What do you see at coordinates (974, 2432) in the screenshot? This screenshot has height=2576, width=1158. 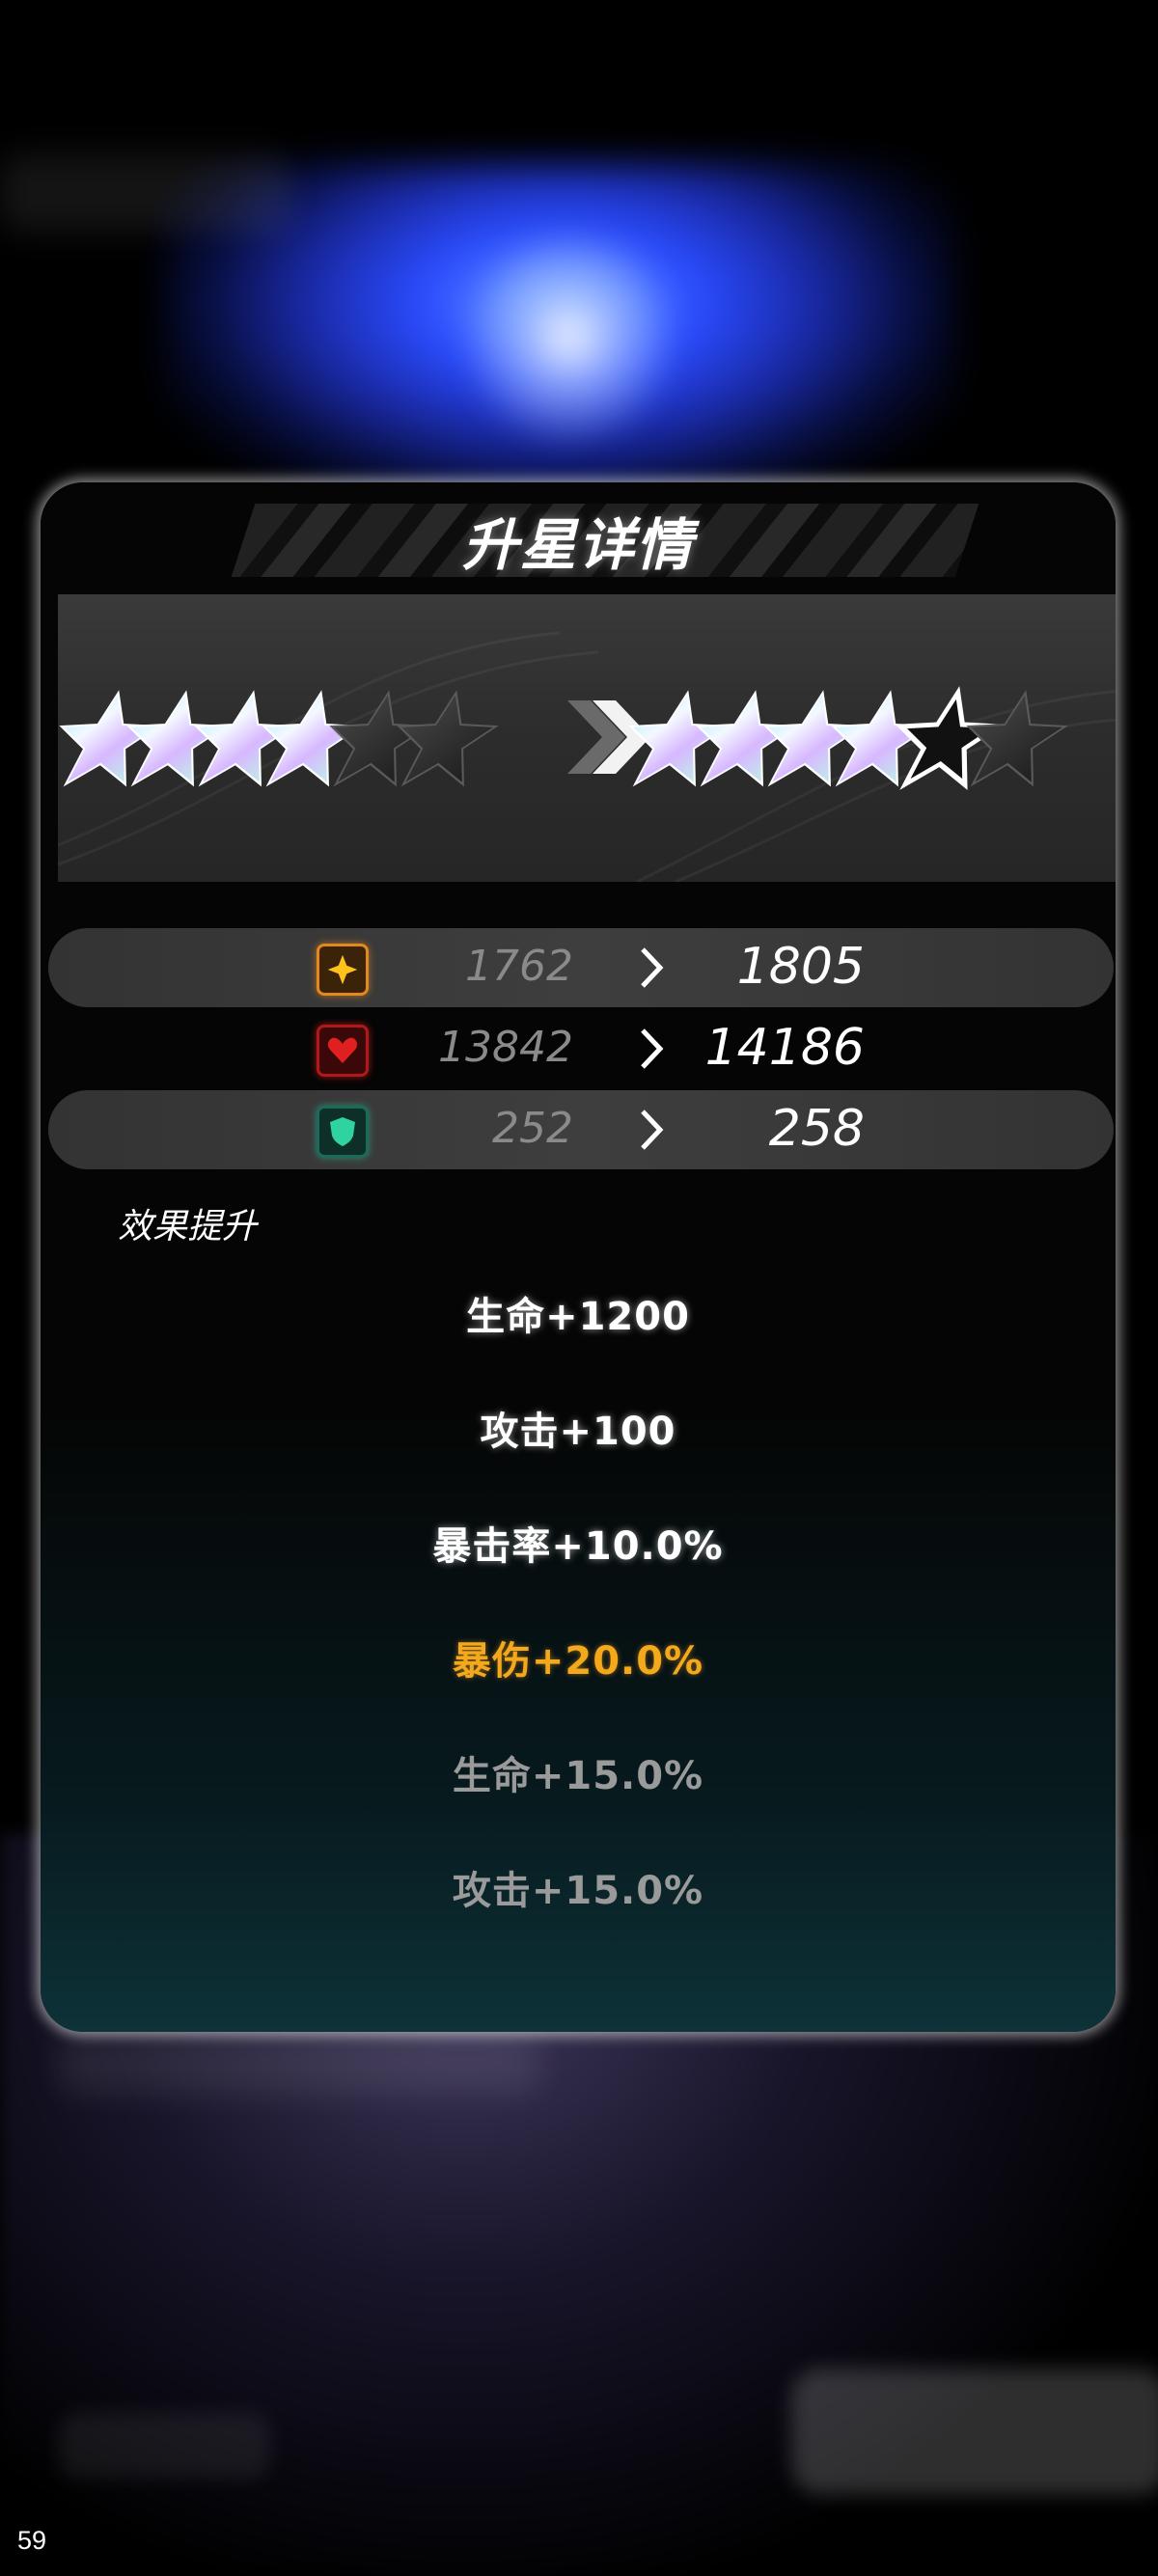 I see `background-confirm-button` at bounding box center [974, 2432].